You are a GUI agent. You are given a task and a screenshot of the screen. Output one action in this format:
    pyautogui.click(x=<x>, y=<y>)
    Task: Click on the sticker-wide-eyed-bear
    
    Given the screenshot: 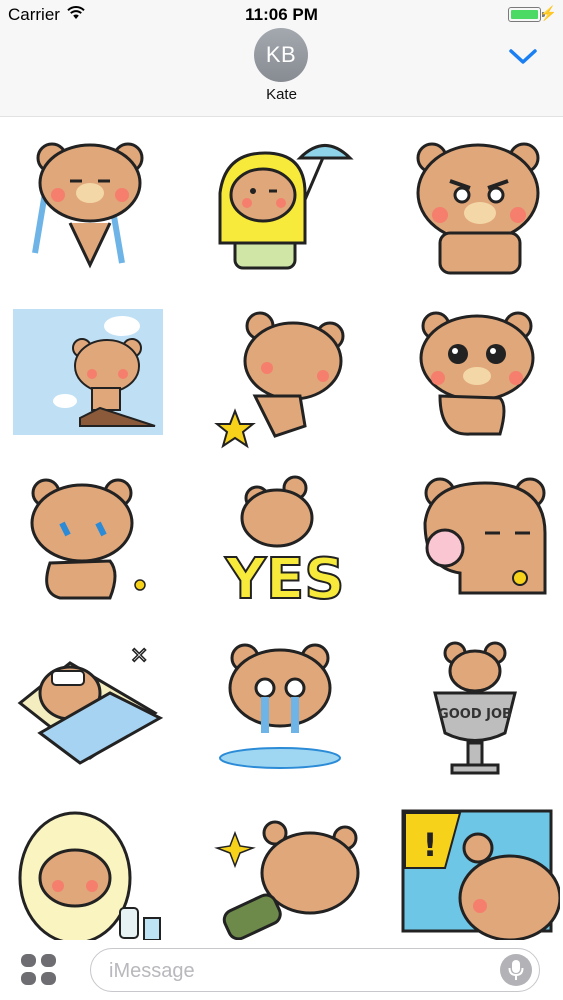 What is the action you would take?
    pyautogui.click(x=480, y=381)
    